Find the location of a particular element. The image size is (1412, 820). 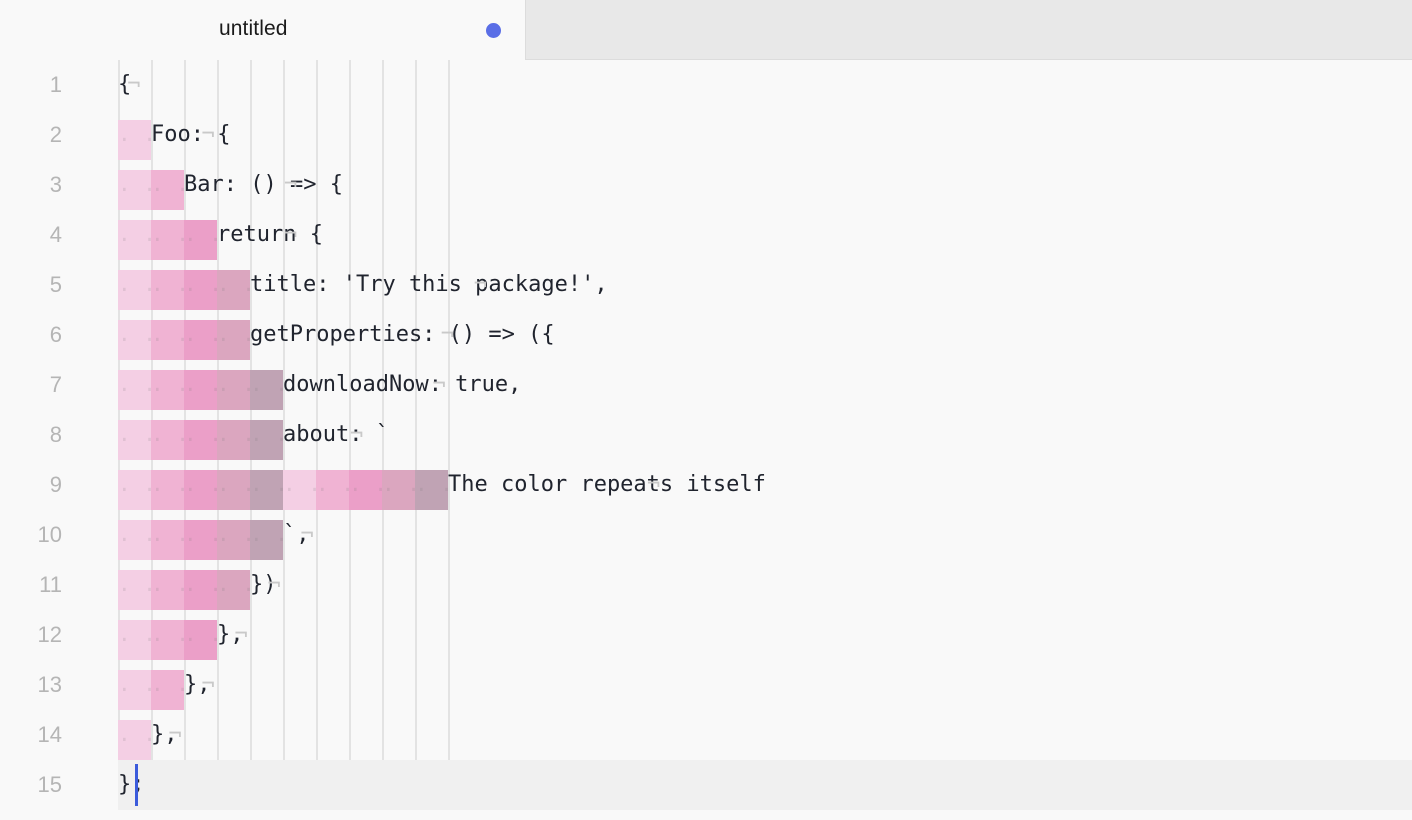

indent-guide-blocks: · · · · · · · · · · · · · · · · · · · · is located at coordinates (292, 490).